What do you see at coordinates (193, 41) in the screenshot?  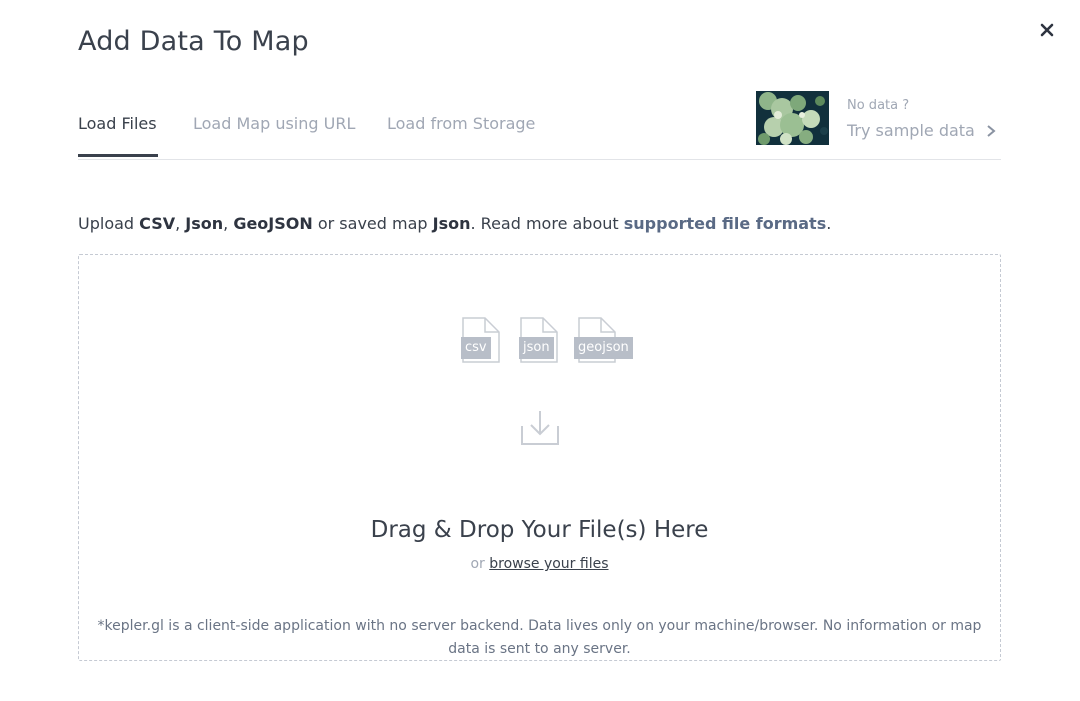 I see `modal-title: Add Data To Map` at bounding box center [193, 41].